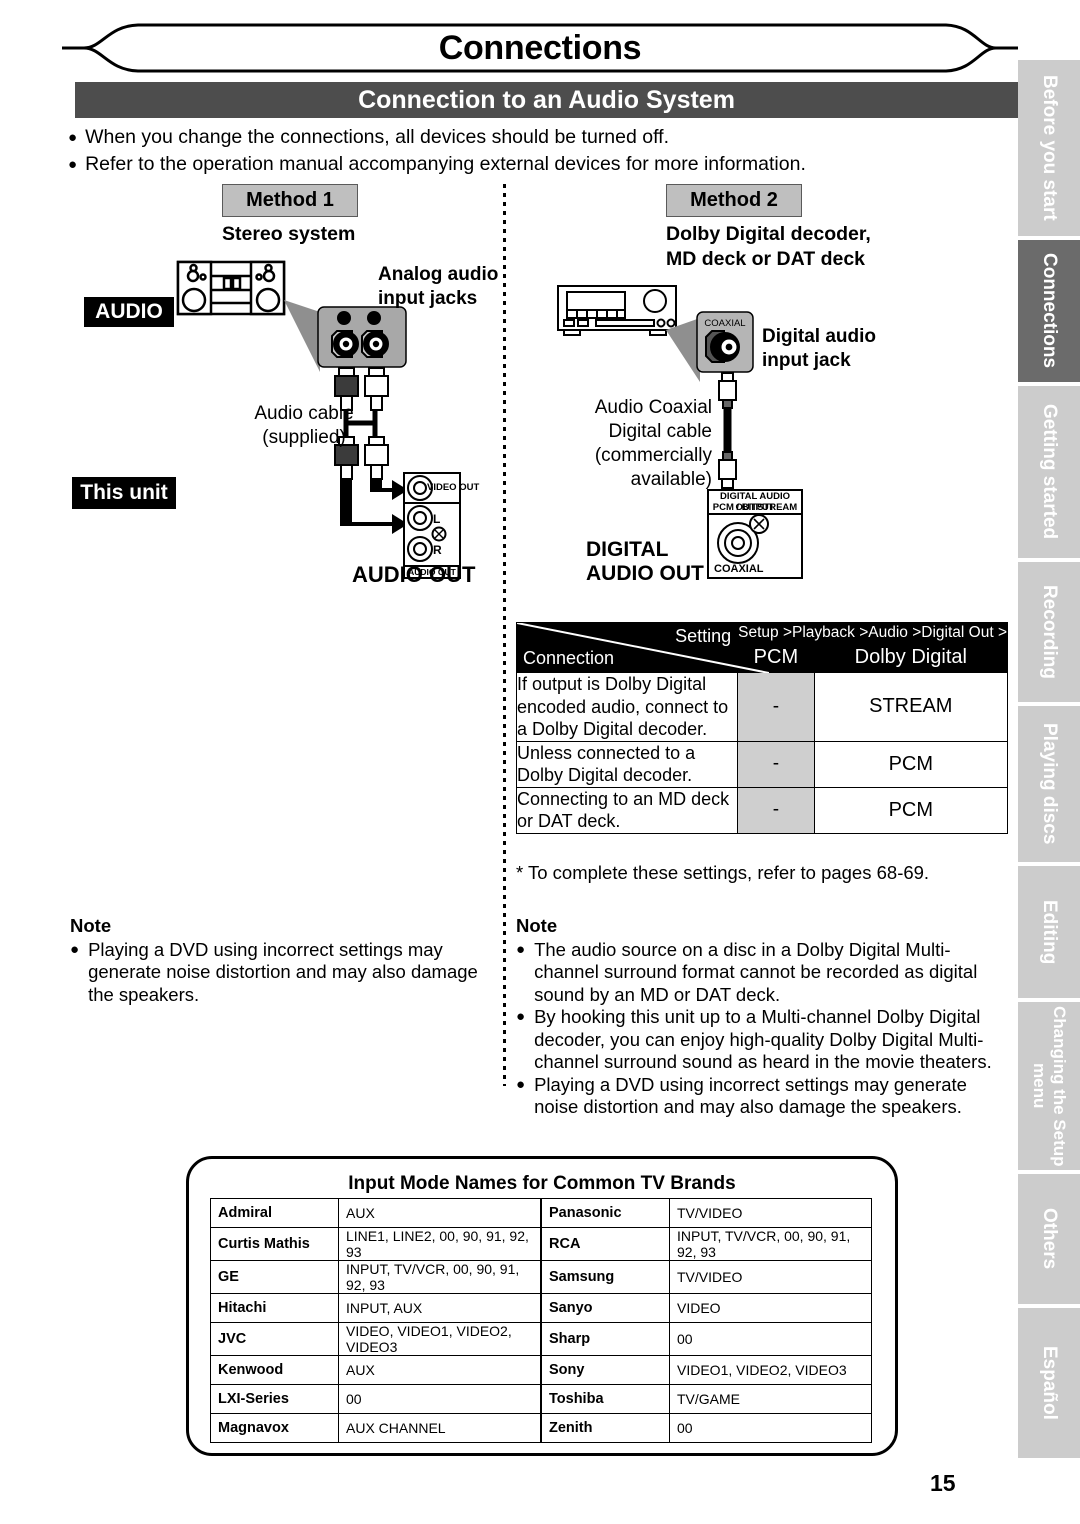 The height and width of the screenshot is (1524, 1080). I want to click on section-tab-playing-discs: Playing discs, so click(1049, 784).